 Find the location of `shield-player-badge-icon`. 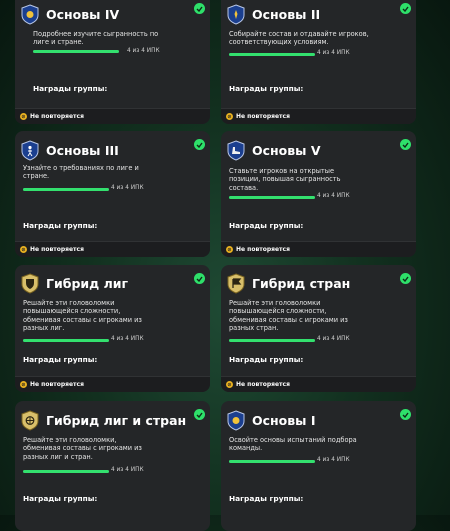

shield-player-badge-icon is located at coordinates (30, 150).